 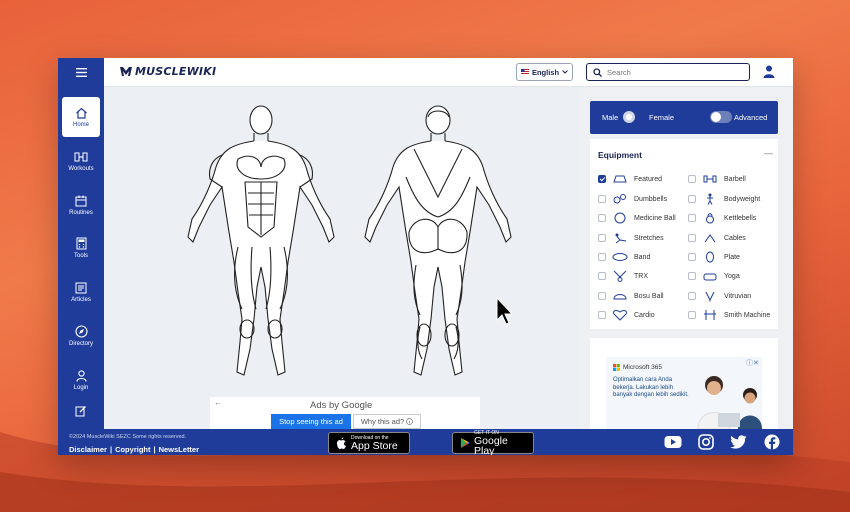 I want to click on female-option: Female, so click(x=661, y=117).